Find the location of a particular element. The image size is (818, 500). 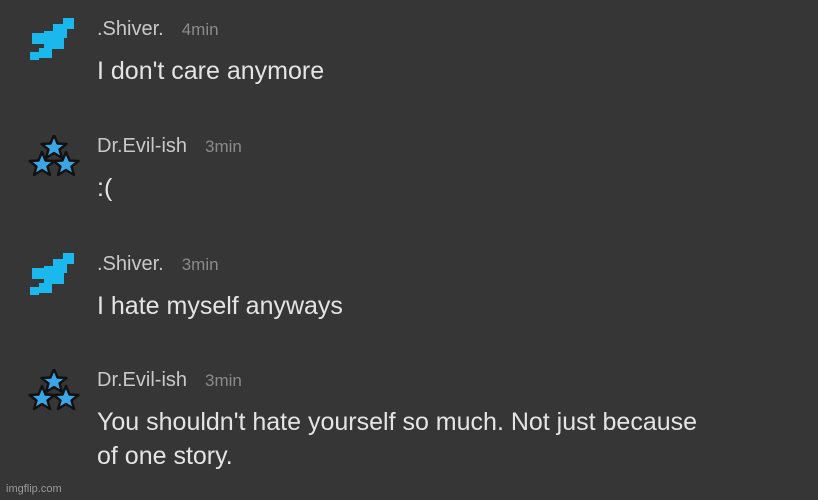

message-header: .Shiver. 4min is located at coordinates (158, 29).